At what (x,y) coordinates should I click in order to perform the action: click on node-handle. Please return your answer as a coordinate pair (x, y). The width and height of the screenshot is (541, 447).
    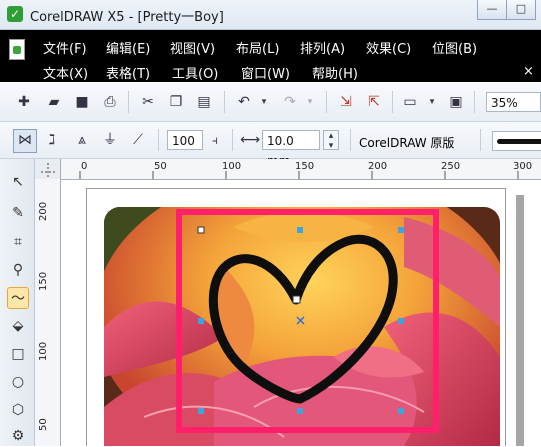
    Looking at the image, I should click on (296, 299).